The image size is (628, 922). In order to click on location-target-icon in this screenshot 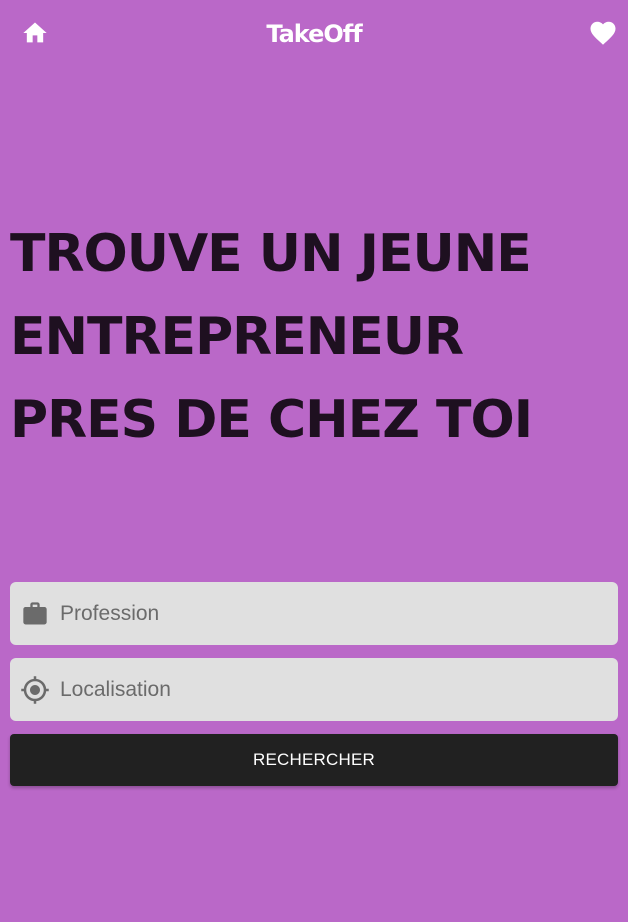, I will do `click(35, 690)`.